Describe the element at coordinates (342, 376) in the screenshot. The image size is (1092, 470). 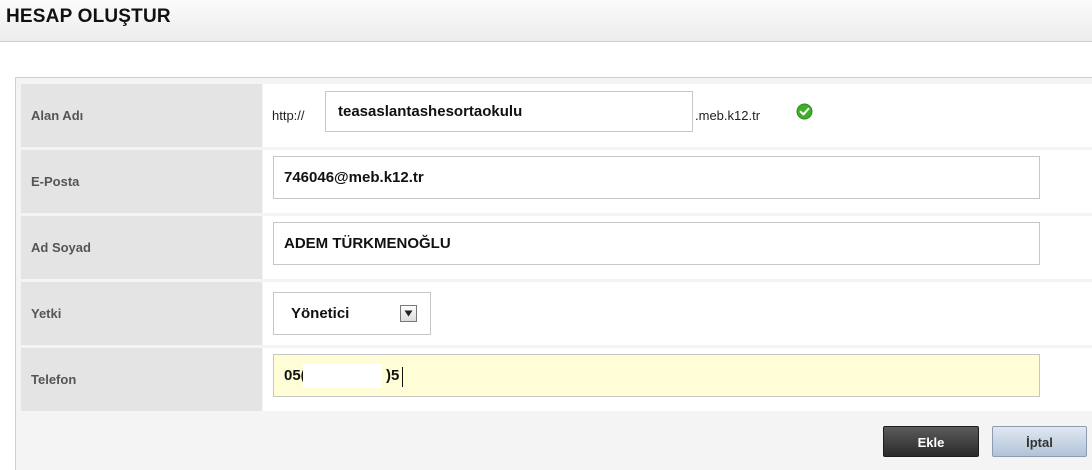
I see `redaction-mask` at that location.